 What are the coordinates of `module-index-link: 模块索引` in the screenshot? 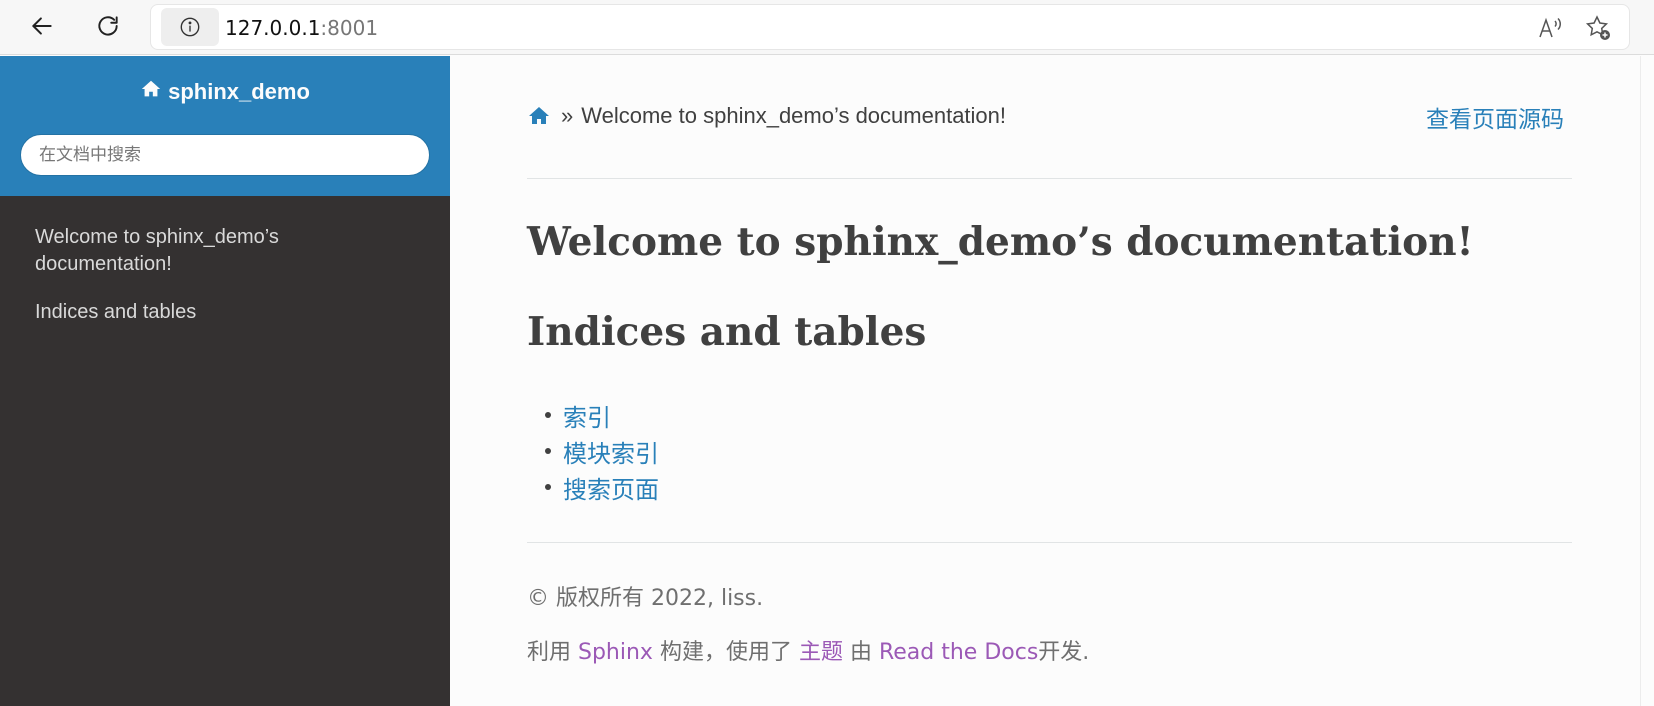 It's located at (611, 451).